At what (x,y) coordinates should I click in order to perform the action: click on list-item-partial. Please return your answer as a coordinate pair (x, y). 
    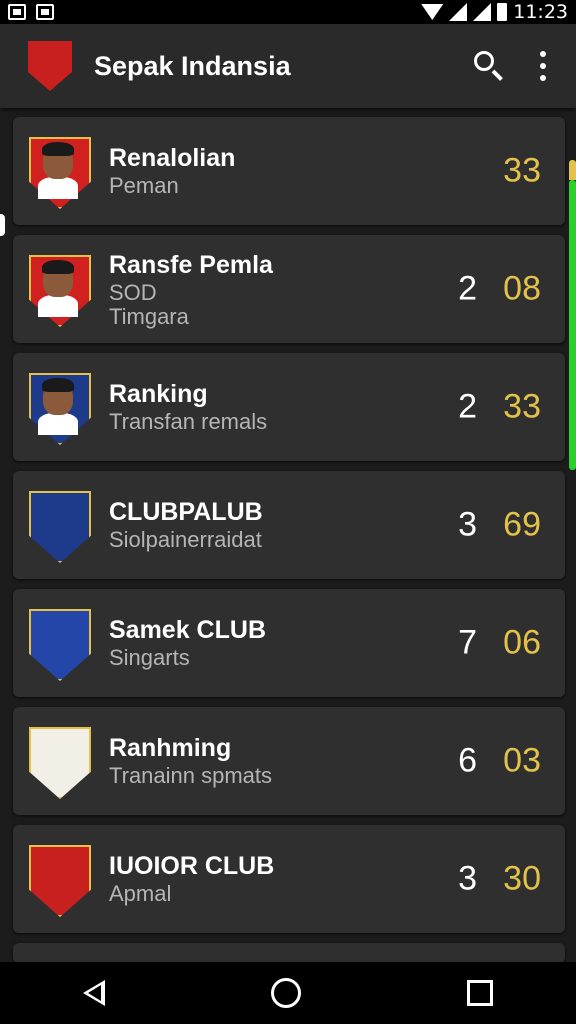
    Looking at the image, I should click on (289, 953).